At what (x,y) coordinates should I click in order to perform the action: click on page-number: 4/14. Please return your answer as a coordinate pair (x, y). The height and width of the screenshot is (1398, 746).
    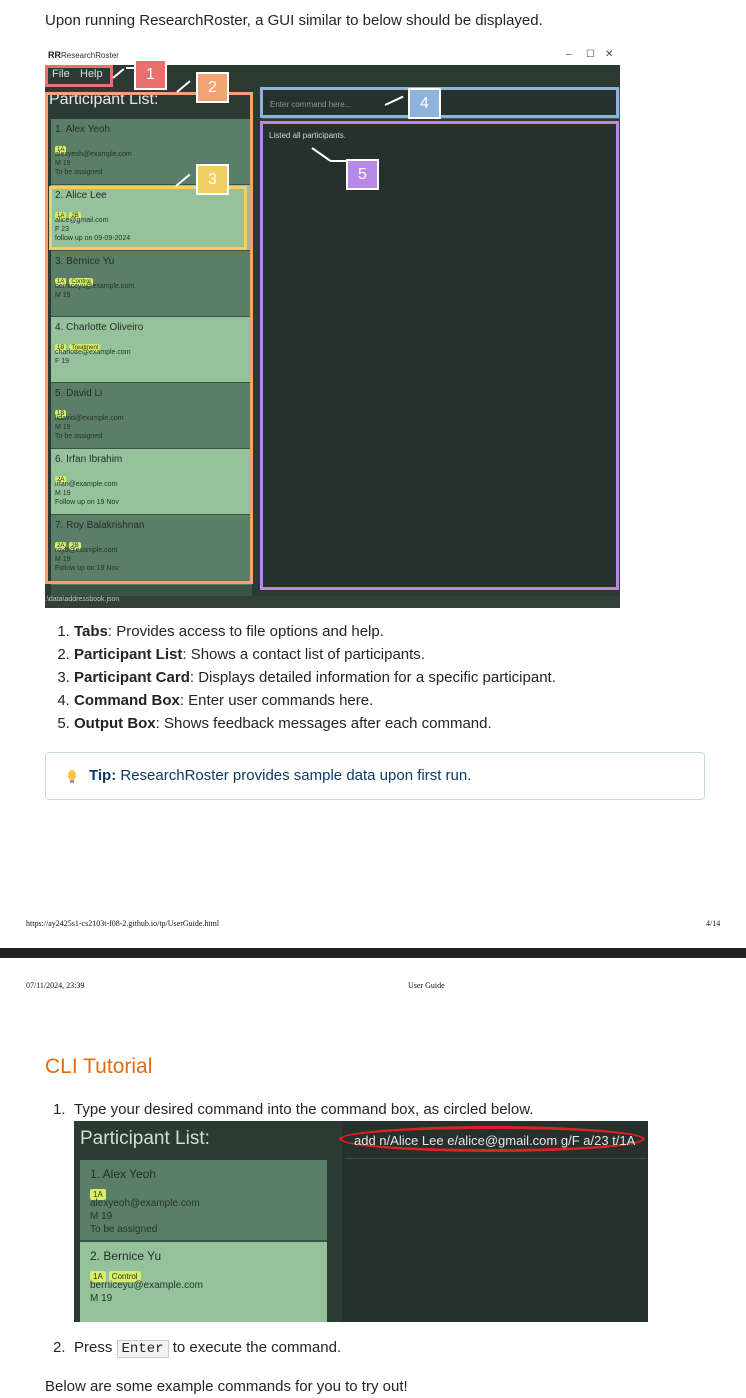
    Looking at the image, I should click on (713, 923).